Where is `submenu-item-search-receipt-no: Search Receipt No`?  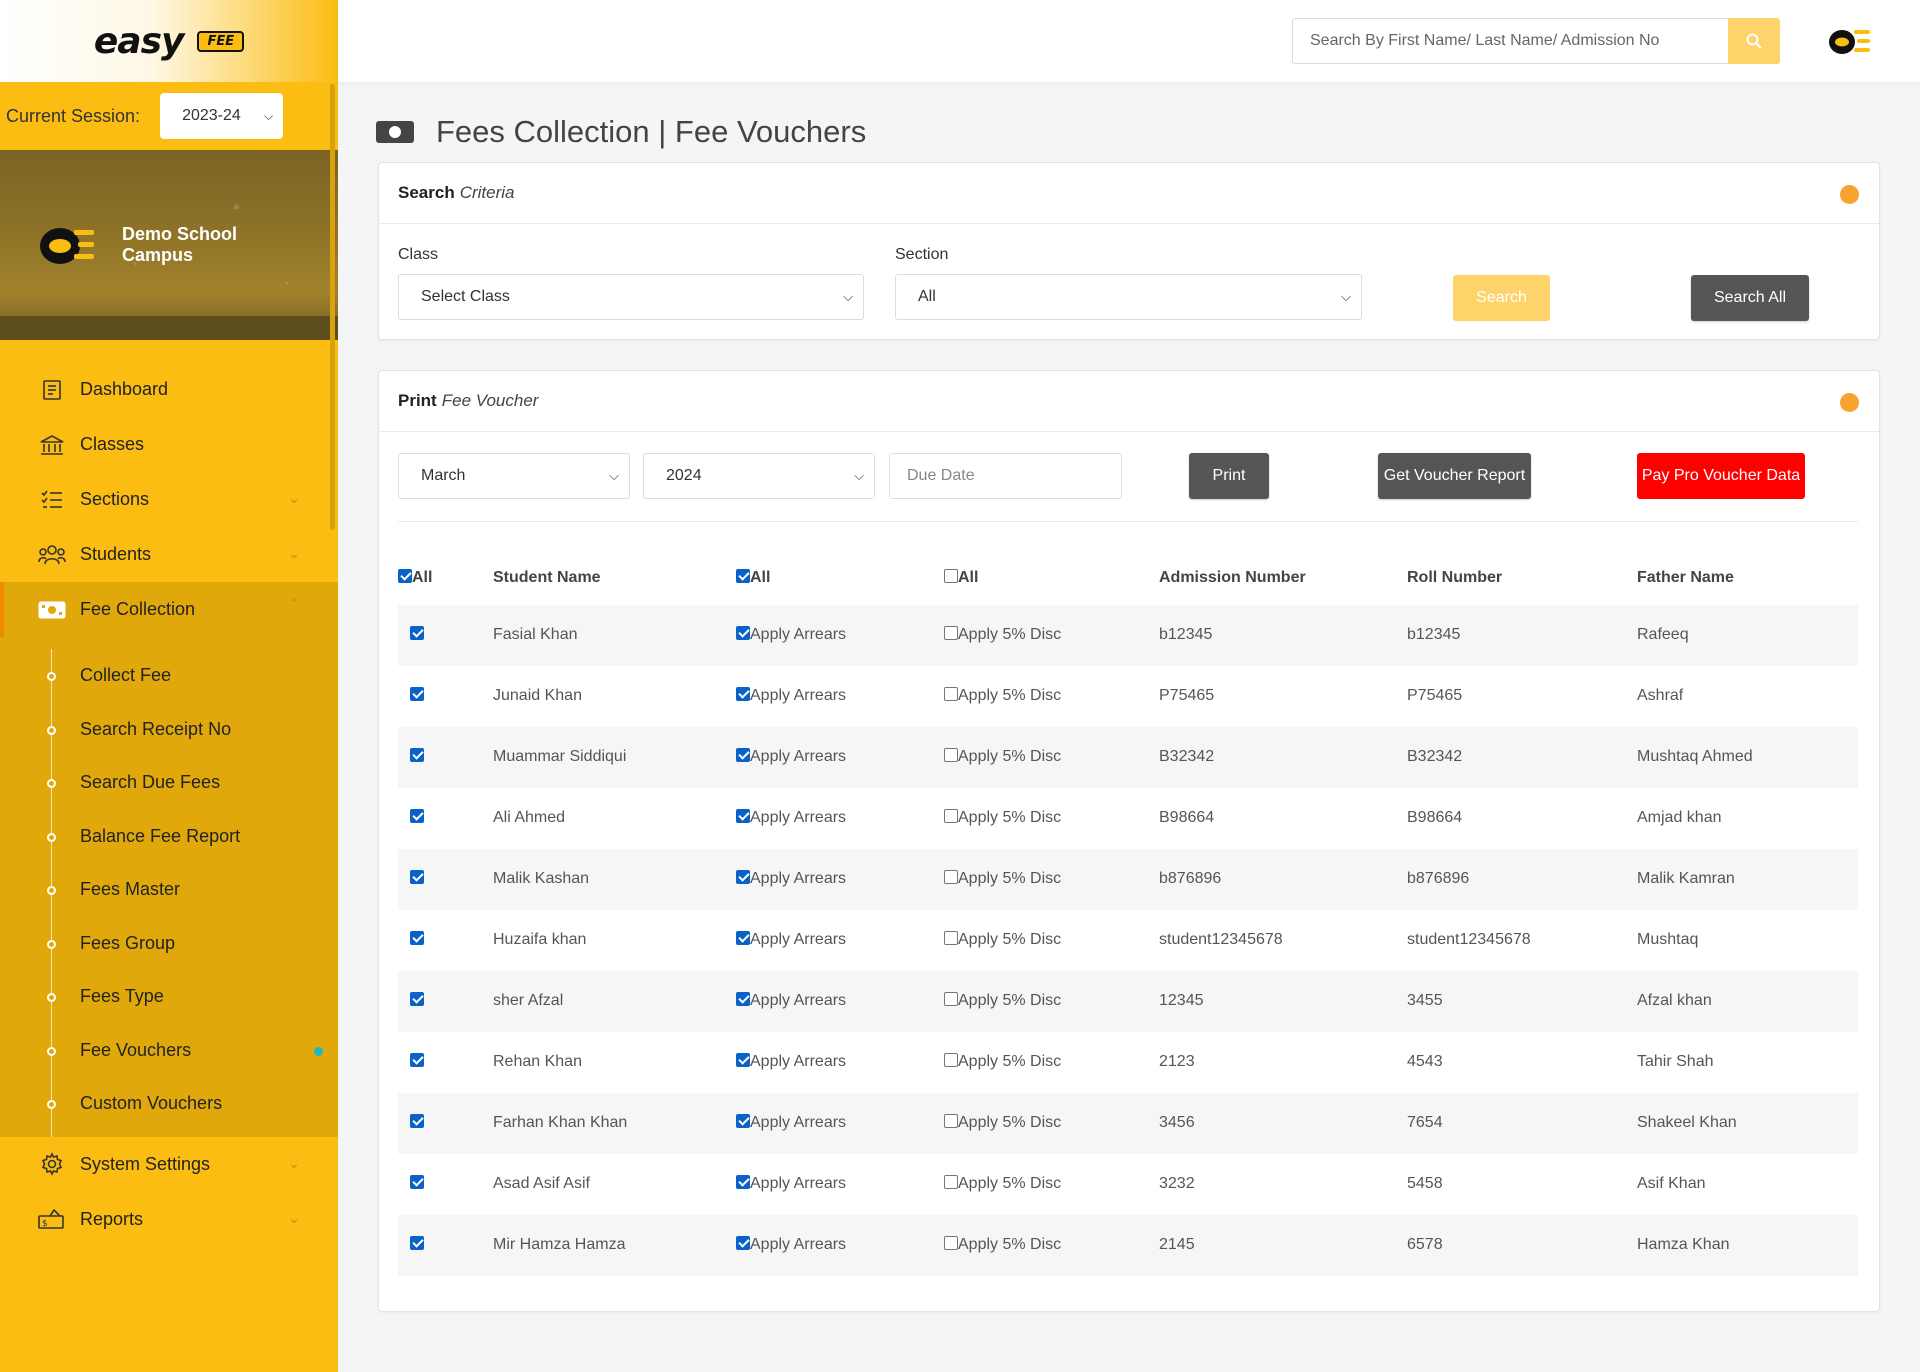
submenu-item-search-receipt-no: Search Receipt No is located at coordinates (169, 730).